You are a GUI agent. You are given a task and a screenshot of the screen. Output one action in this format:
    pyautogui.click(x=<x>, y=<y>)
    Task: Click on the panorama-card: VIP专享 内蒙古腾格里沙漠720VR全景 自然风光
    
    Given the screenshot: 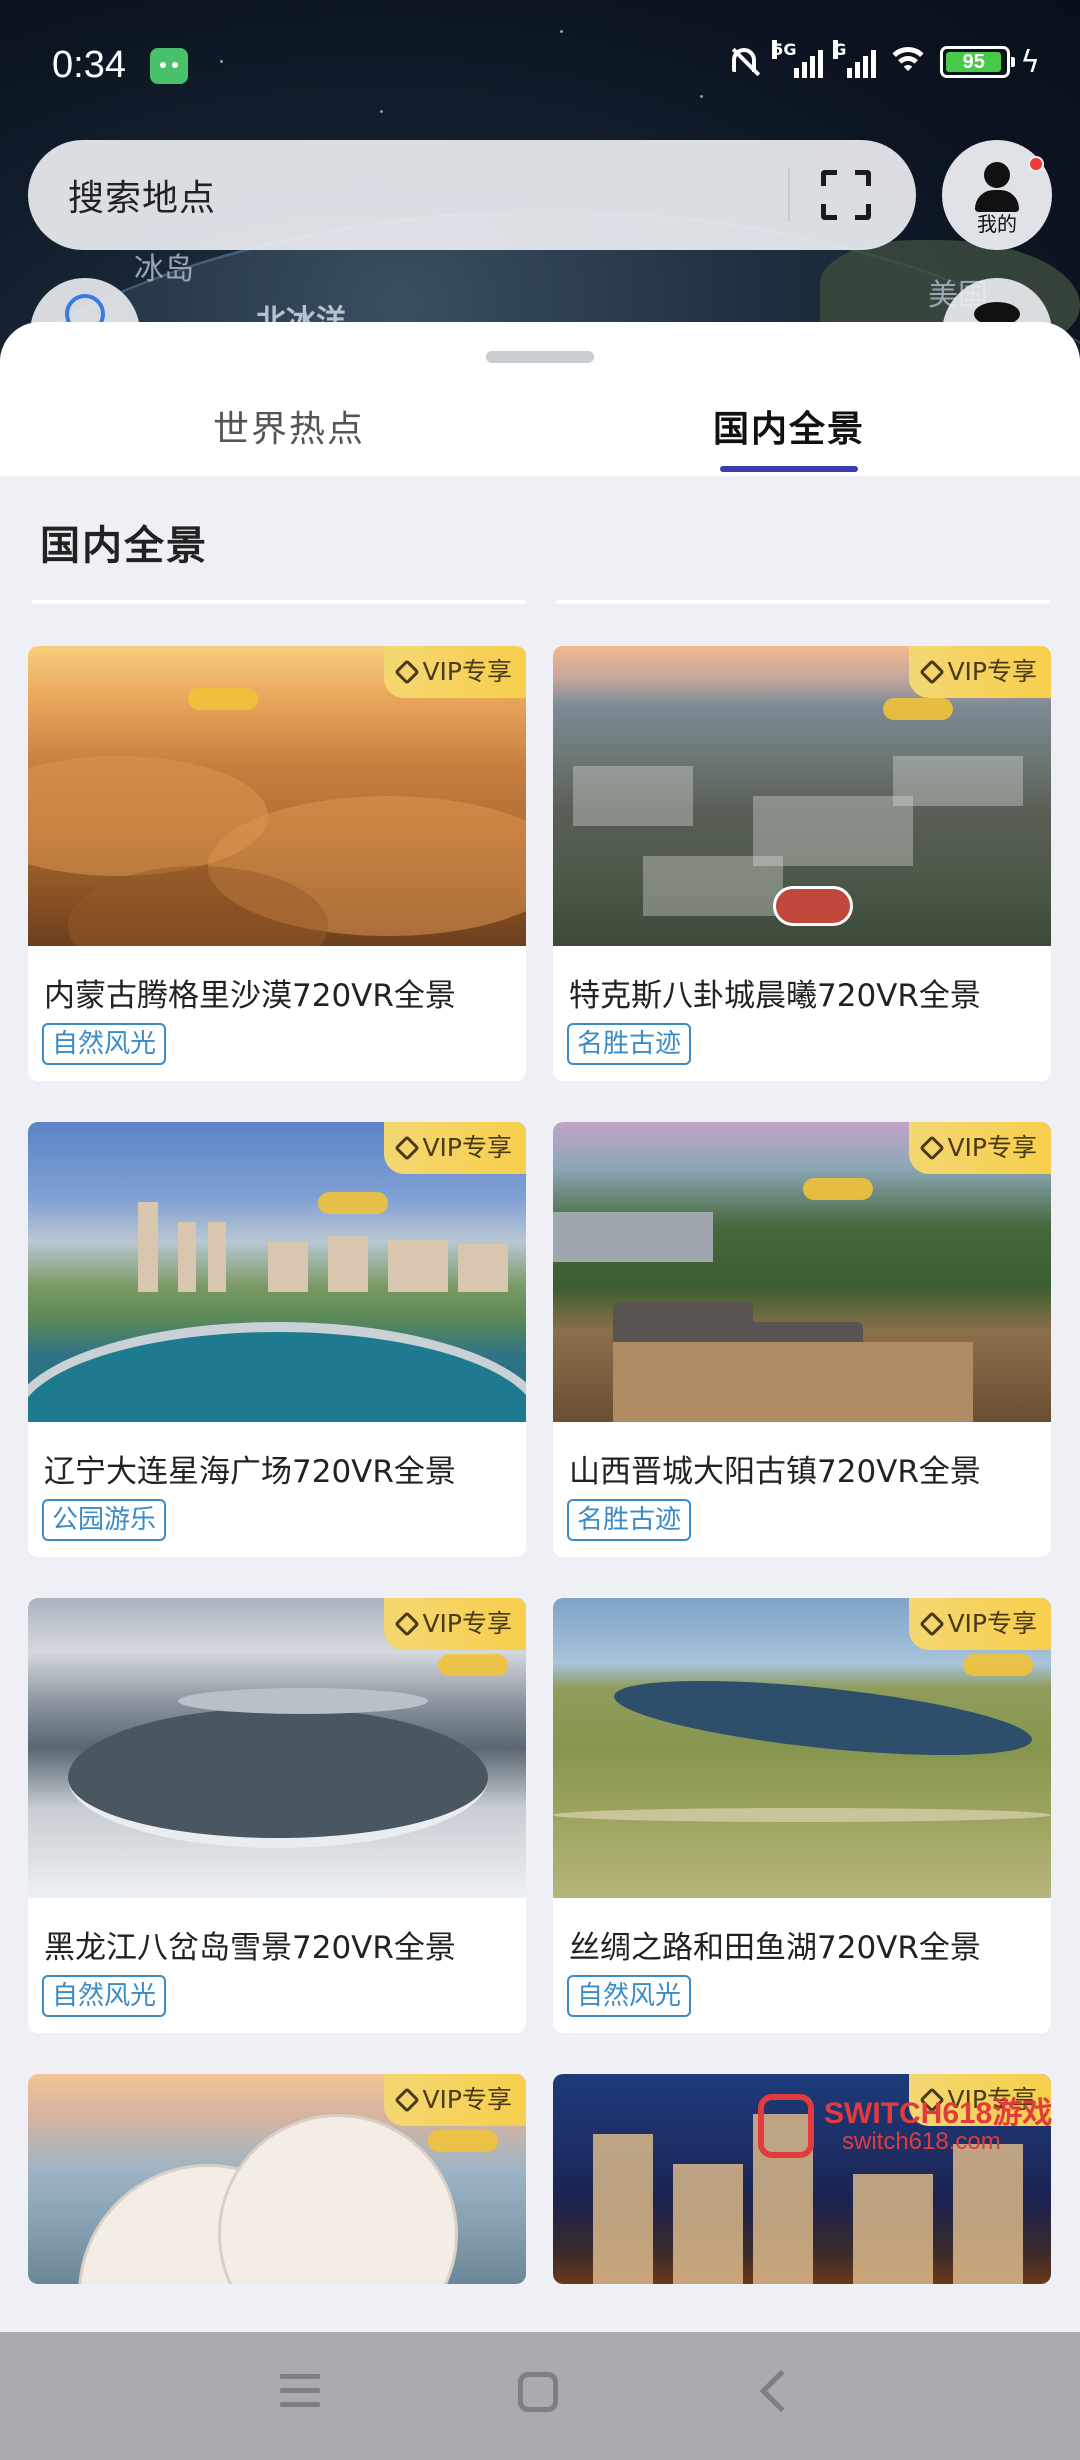 What is the action you would take?
    pyautogui.click(x=277, y=863)
    